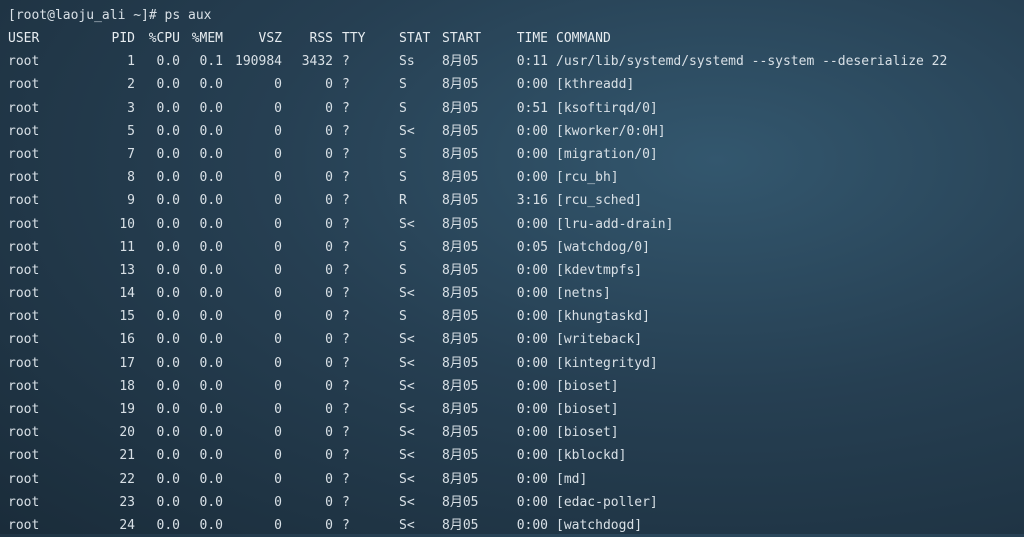 The height and width of the screenshot is (537, 1024). Describe the element at coordinates (462, 38) in the screenshot. I see `header-start: START` at that location.